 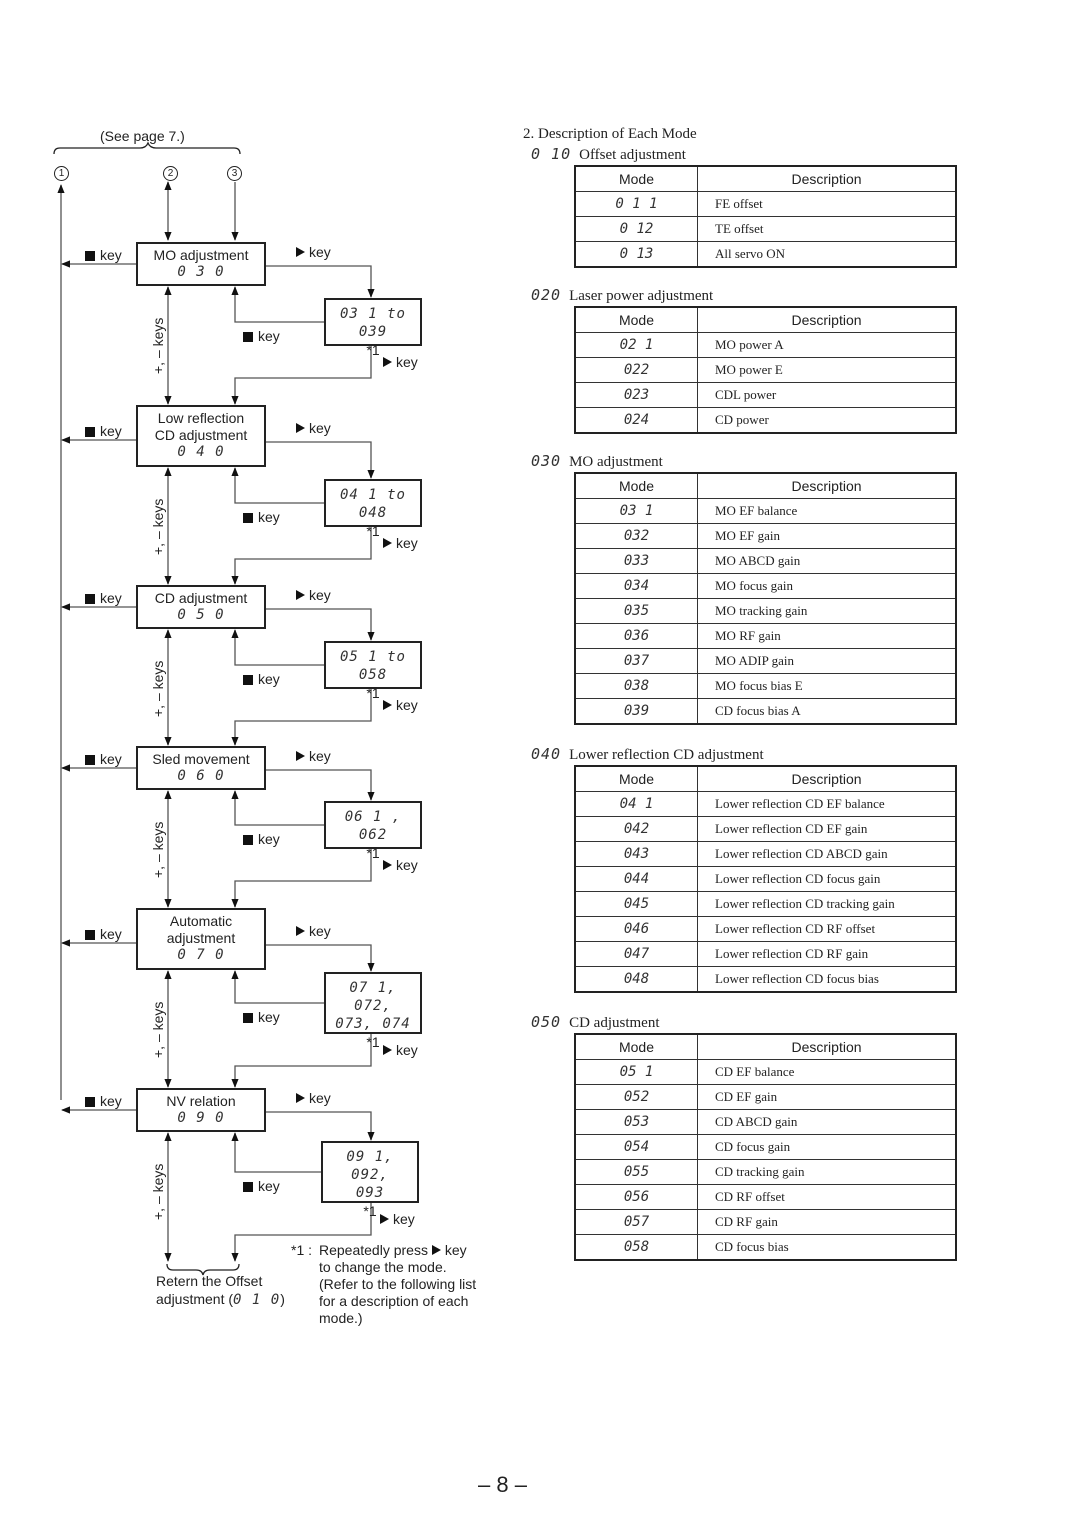 I want to click on section-title: 050 CD adjustment, so click(x=595, y=1022).